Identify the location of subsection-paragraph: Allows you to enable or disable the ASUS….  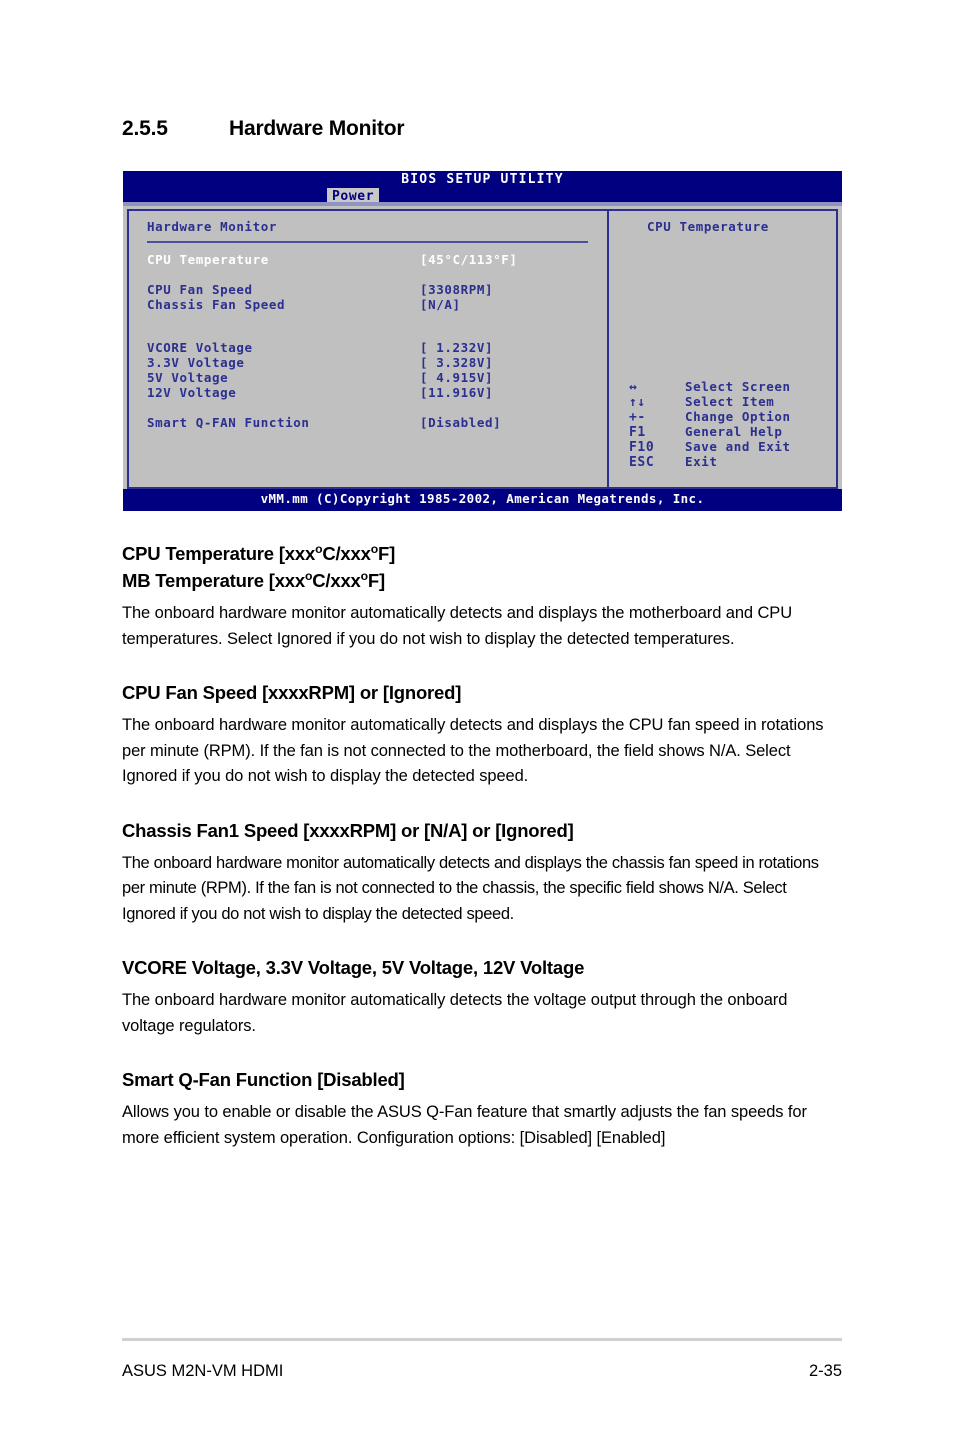
(464, 1125).